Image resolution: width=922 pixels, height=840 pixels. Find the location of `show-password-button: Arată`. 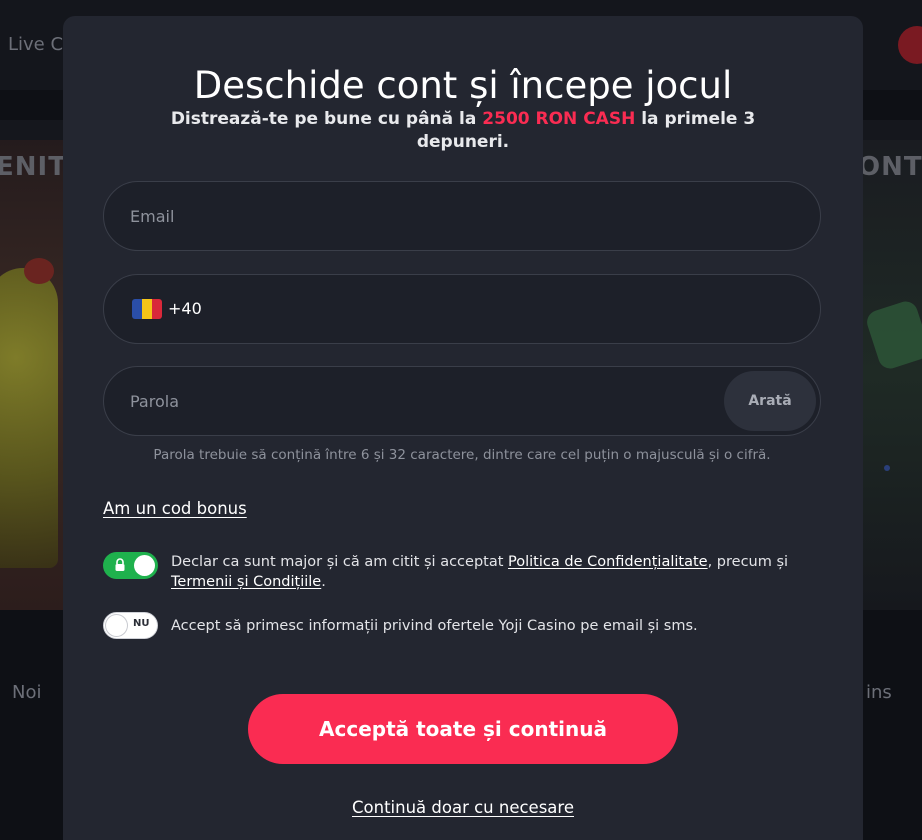

show-password-button: Arată is located at coordinates (770, 401).